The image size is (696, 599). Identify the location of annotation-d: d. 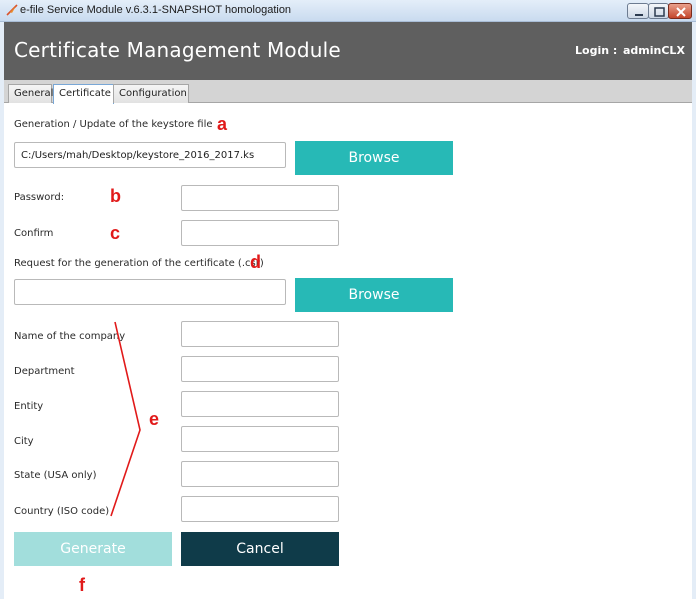
(255, 262).